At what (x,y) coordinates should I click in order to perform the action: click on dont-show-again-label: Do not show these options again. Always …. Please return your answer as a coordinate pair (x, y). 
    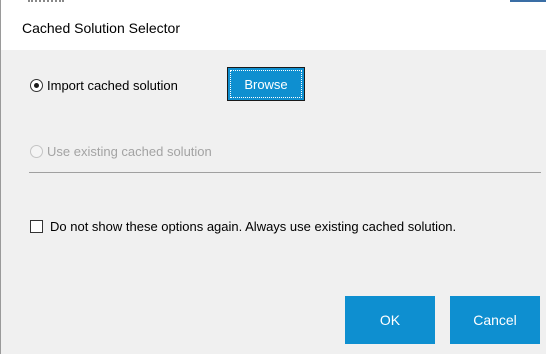
    Looking at the image, I should click on (253, 226).